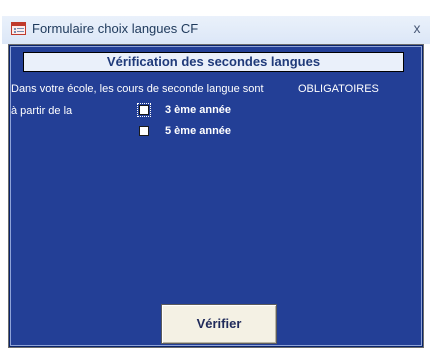  What do you see at coordinates (216, 30) in the screenshot?
I see `title-bar: Formulaire choix langues CF x` at bounding box center [216, 30].